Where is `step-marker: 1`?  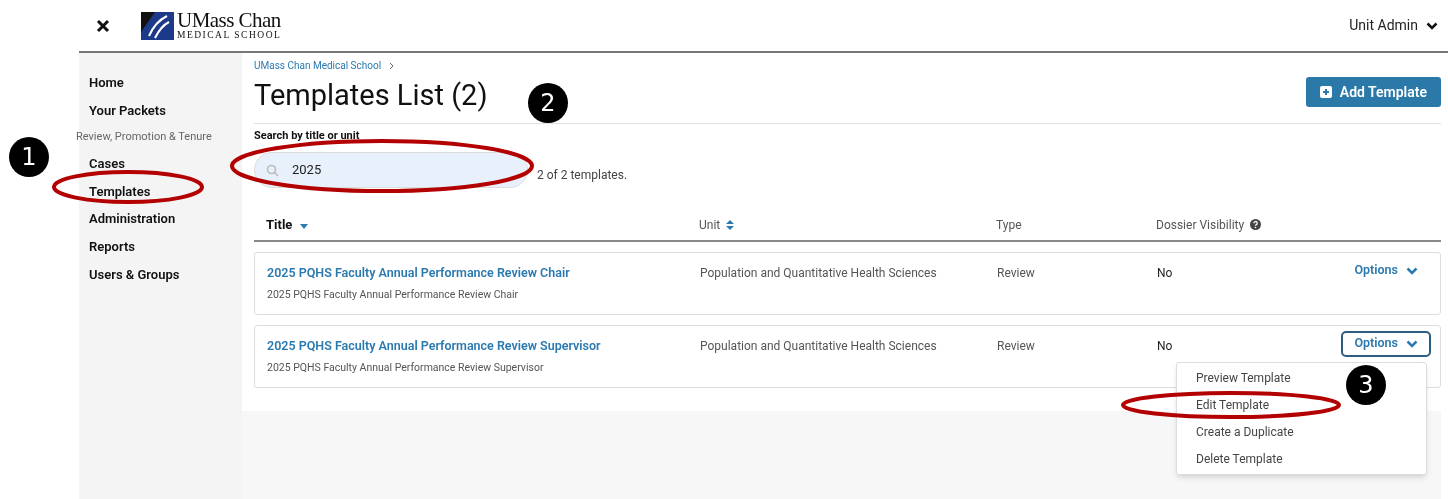
step-marker: 1 is located at coordinates (29, 157).